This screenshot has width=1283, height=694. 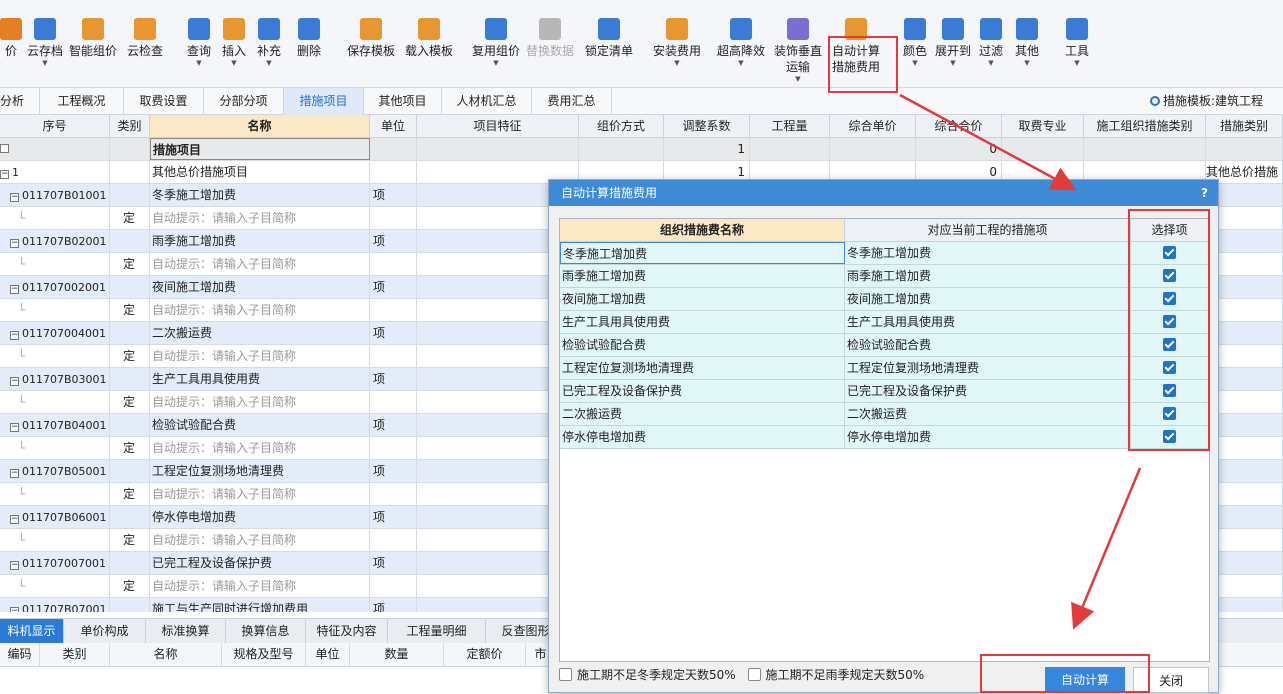 What do you see at coordinates (260, 172) in the screenshot?
I see `name-cell: 其他总价措施项目` at bounding box center [260, 172].